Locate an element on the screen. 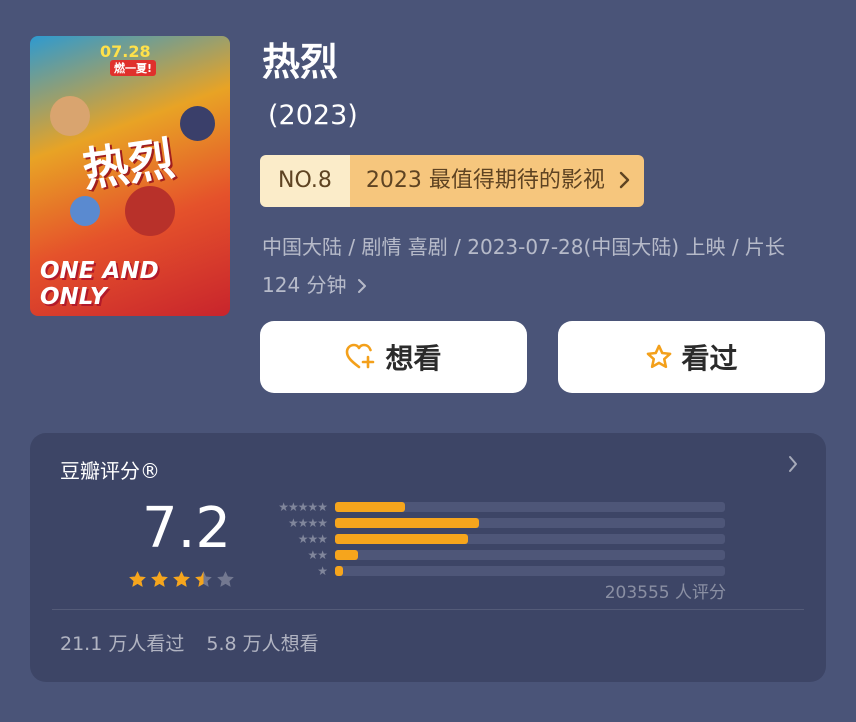 Image resolution: width=856 pixels, height=722 pixels. star-level-icons: ★ is located at coordinates (322, 571).